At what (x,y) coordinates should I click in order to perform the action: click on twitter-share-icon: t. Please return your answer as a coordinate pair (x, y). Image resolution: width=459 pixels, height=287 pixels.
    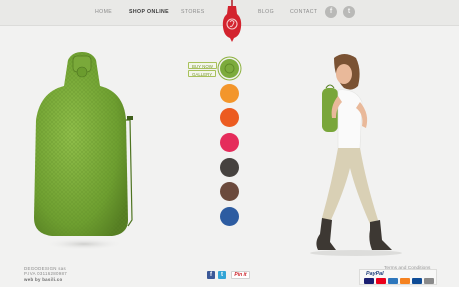
    Looking at the image, I should click on (222, 275).